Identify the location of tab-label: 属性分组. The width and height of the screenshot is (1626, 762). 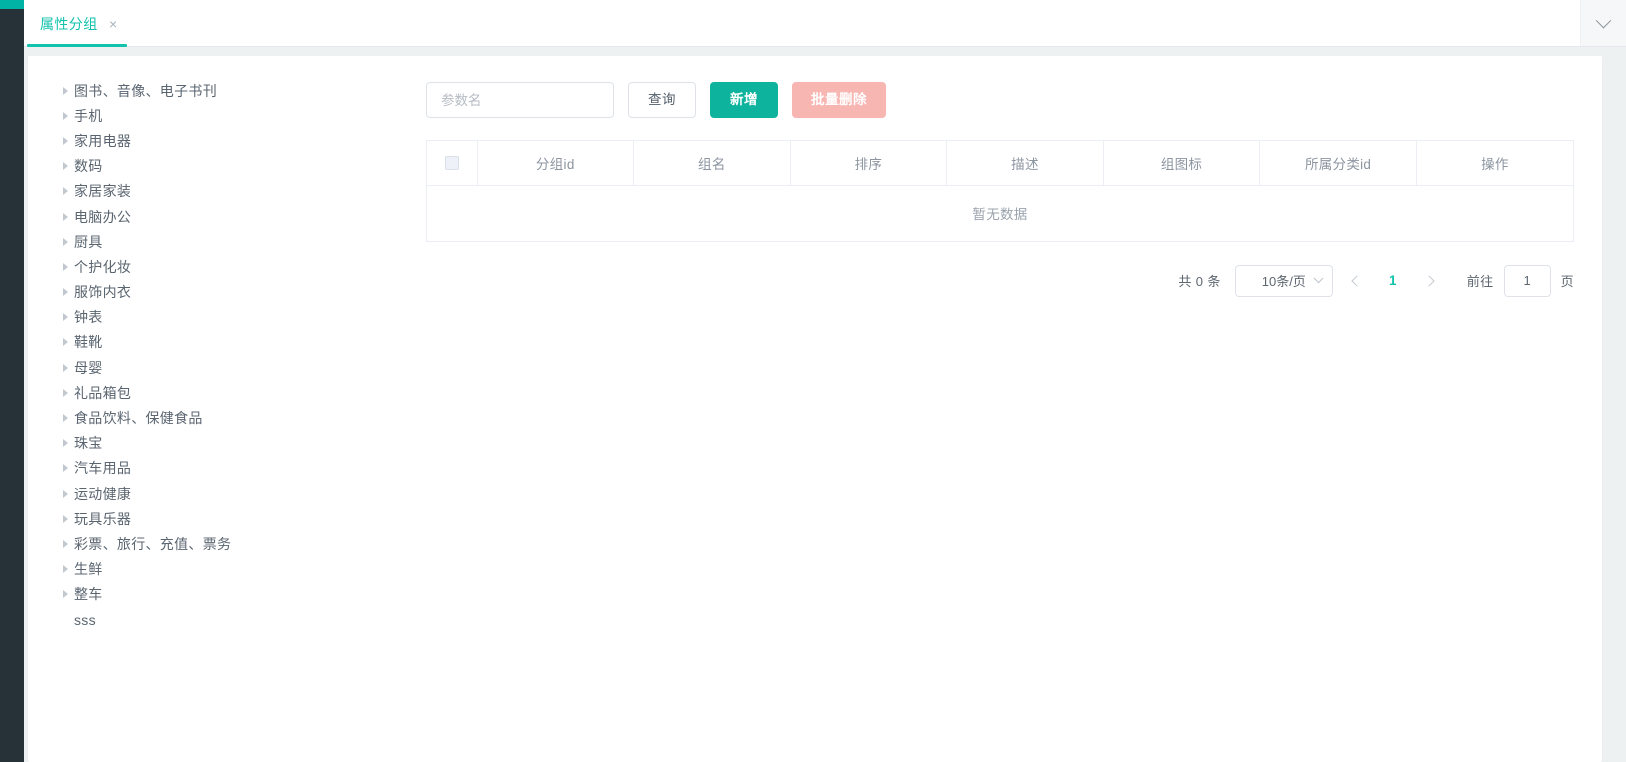
(69, 23).